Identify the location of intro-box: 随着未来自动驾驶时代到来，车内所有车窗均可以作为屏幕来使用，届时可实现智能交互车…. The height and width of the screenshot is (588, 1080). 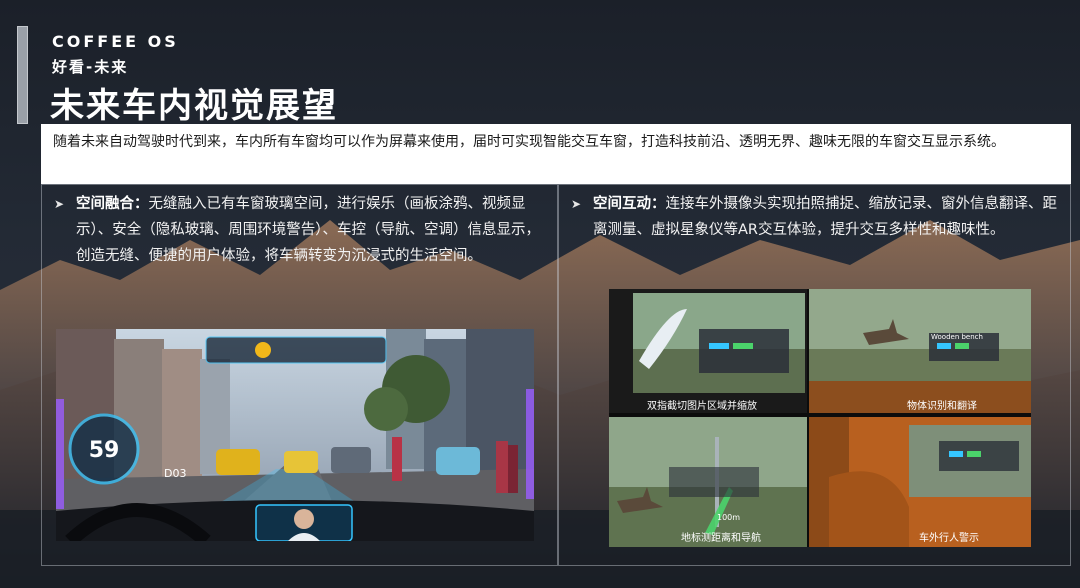
(556, 154).